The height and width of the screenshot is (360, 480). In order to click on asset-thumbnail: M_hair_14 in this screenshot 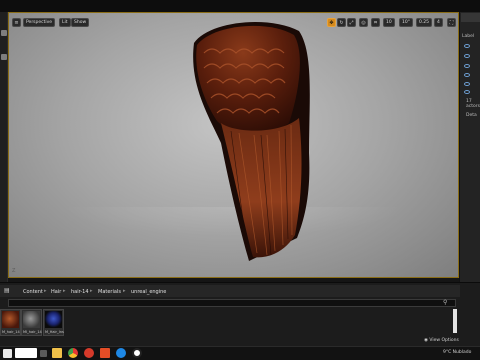, I will do `click(10, 322)`.